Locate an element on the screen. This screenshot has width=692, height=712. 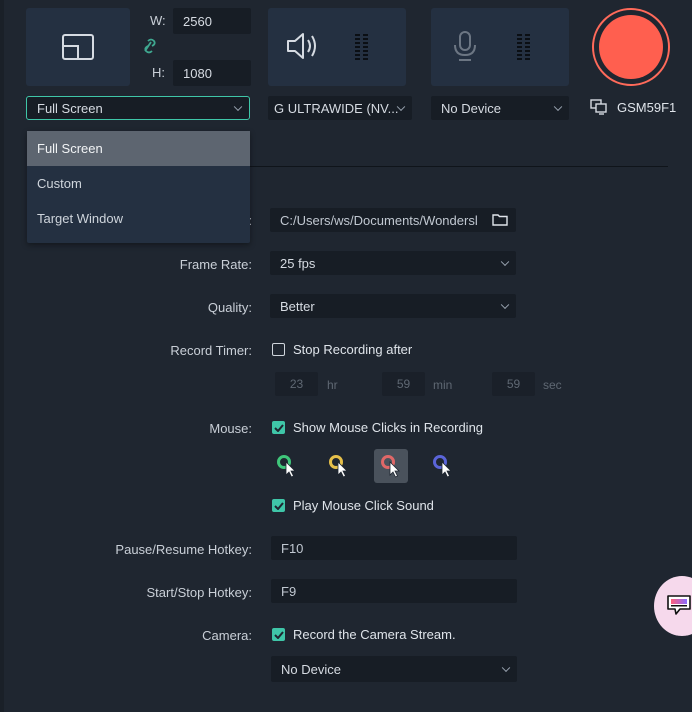
pause-hotkey-input: F10 is located at coordinates (394, 548).